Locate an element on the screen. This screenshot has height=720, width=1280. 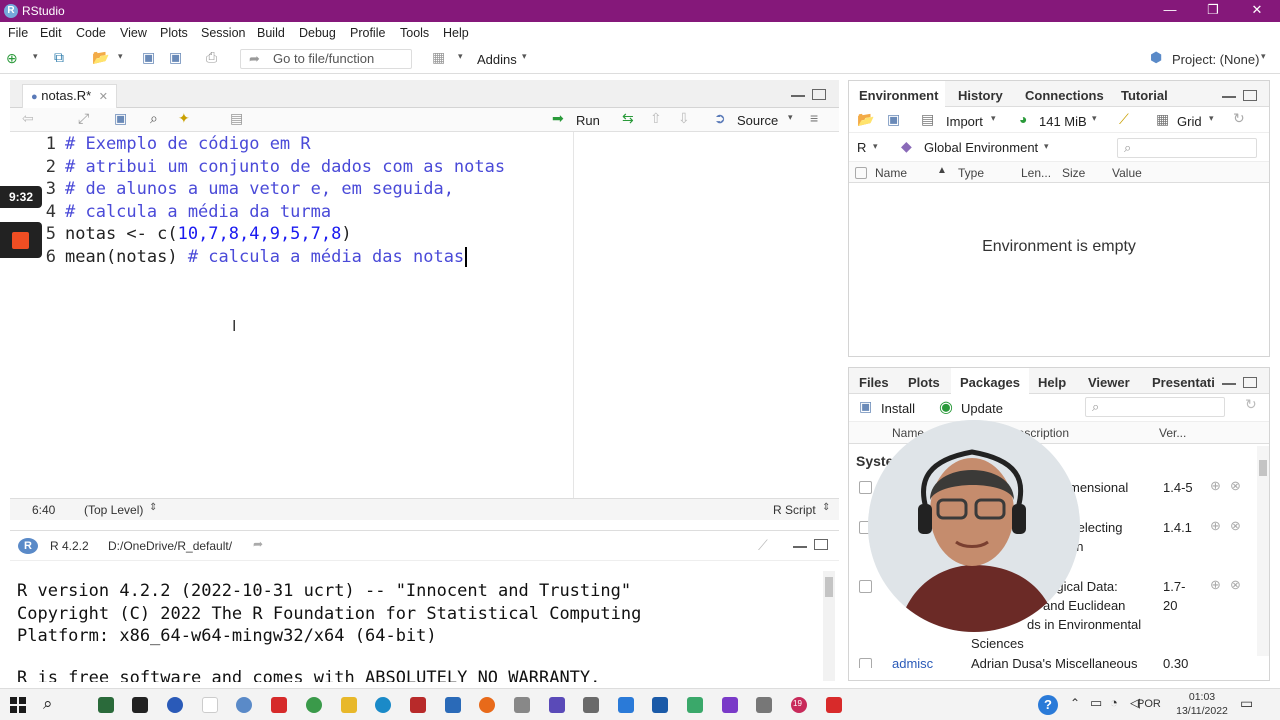
battery-icon: ▭ is located at coordinates (1096, 703).